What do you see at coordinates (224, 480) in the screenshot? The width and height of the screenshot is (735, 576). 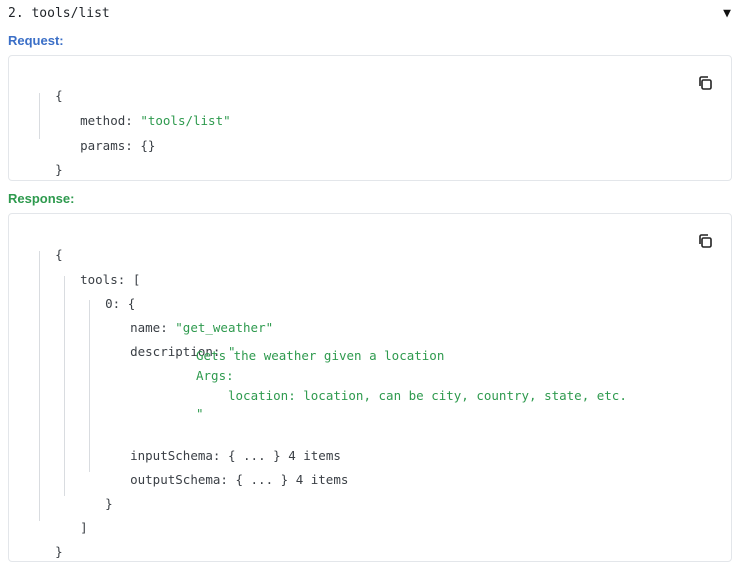 I see `output-schema-row: outputSchema: { ... } 4 items` at bounding box center [224, 480].